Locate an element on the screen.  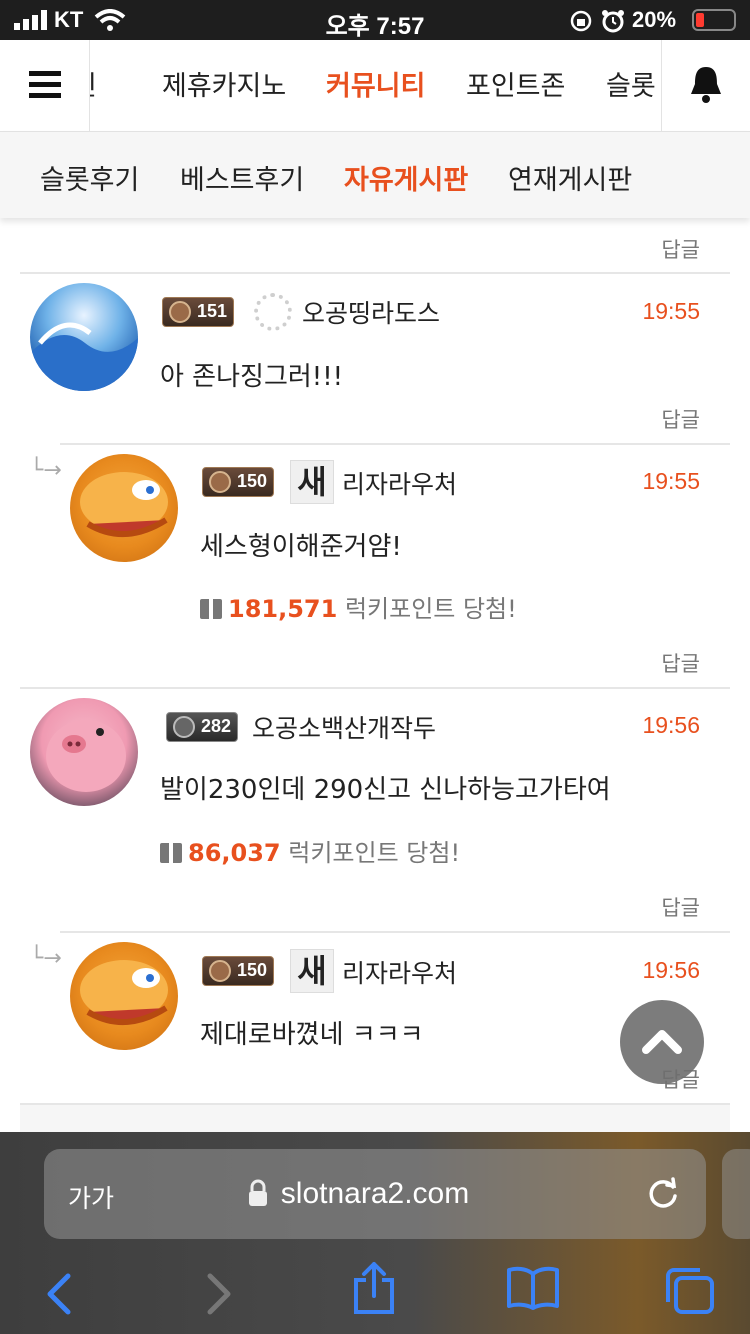
subtab-slot-review: 슬롯후기 is located at coordinates (89, 177).